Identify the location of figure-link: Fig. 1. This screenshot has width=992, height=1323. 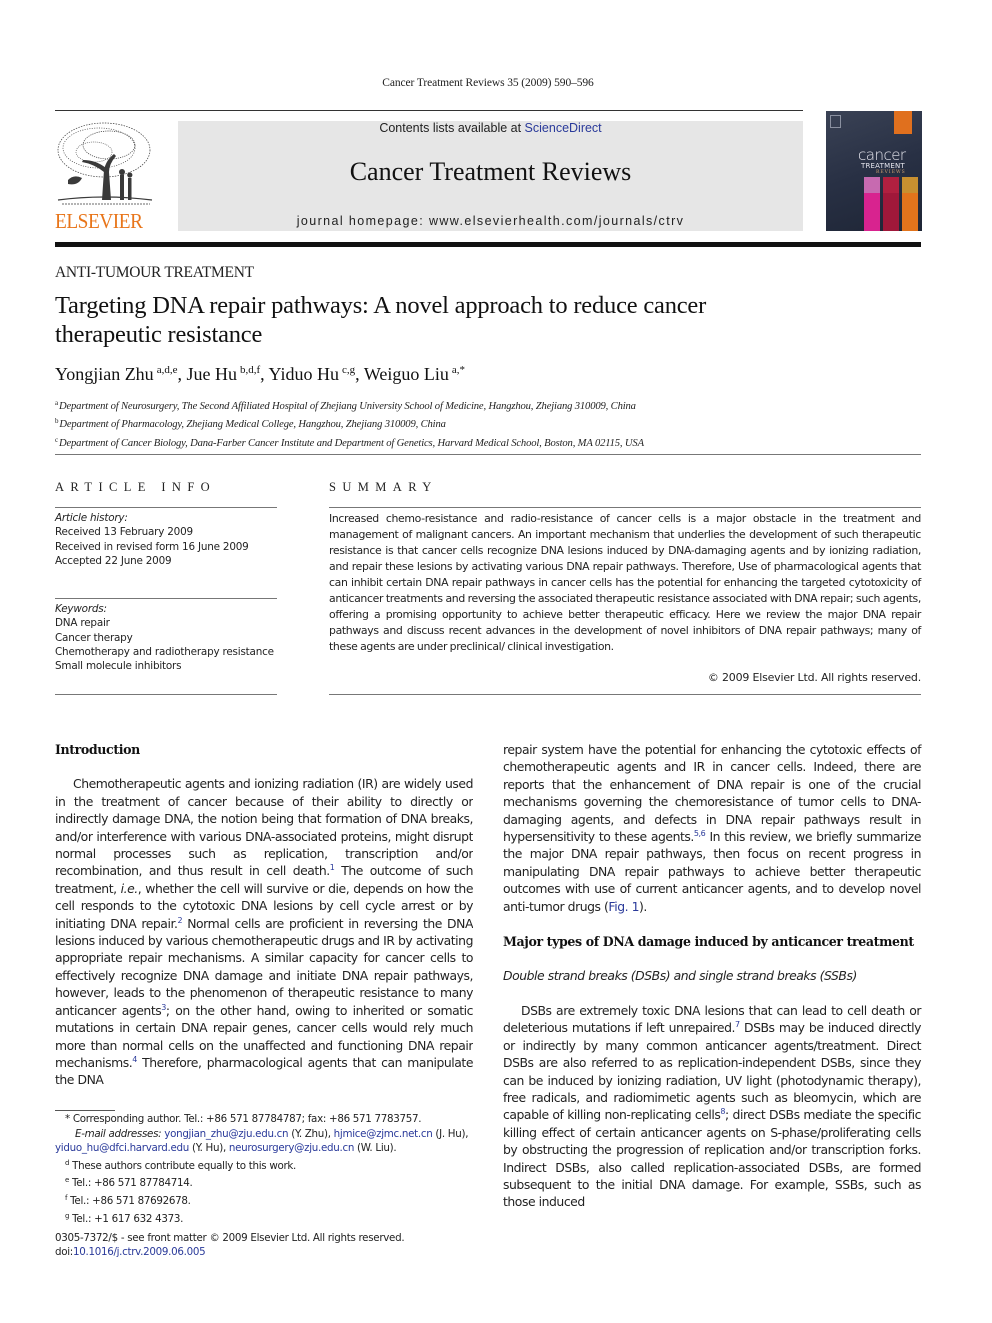
(623, 906).